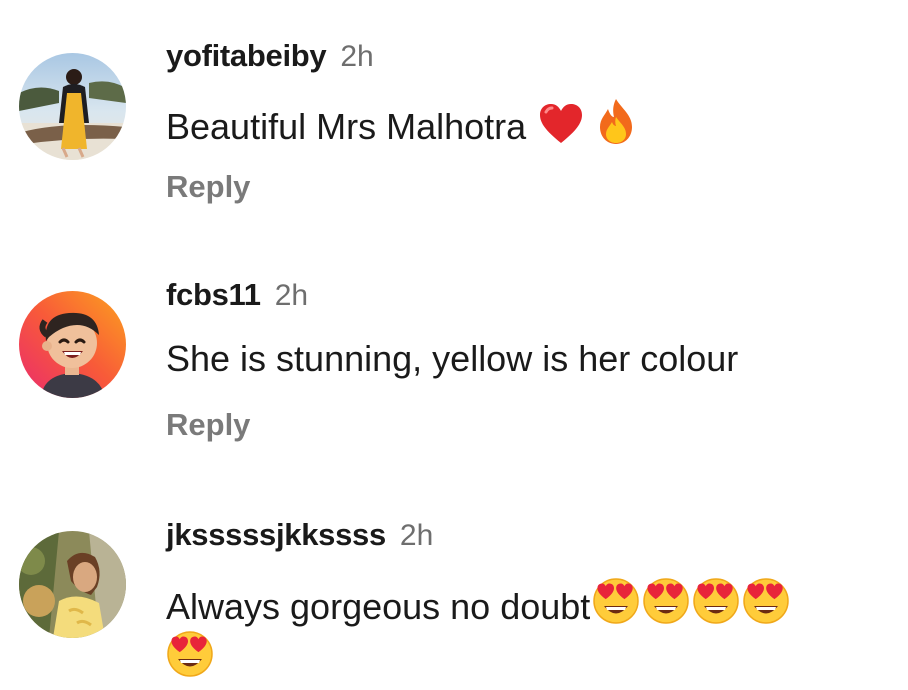 This screenshot has width=908, height=690. I want to click on comment-text: Beautiful Mrs Malhotra, so click(401, 123).